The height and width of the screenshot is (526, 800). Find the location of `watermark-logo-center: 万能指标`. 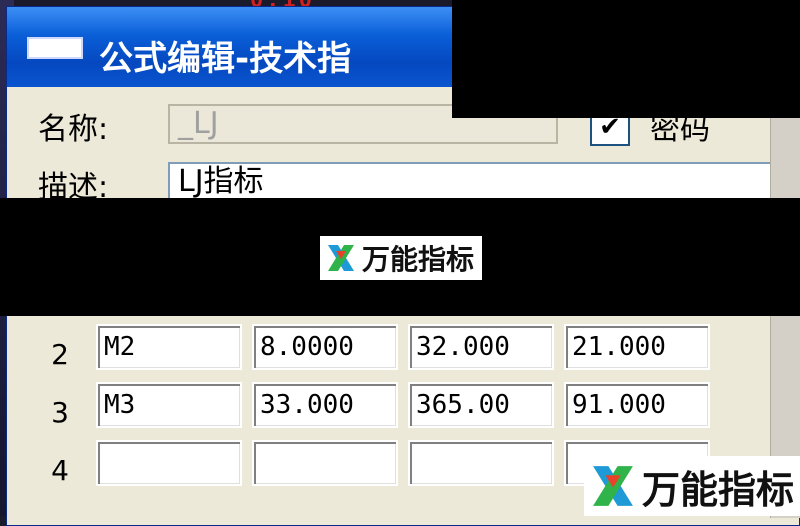

watermark-logo-center: 万能指标 is located at coordinates (401, 258).